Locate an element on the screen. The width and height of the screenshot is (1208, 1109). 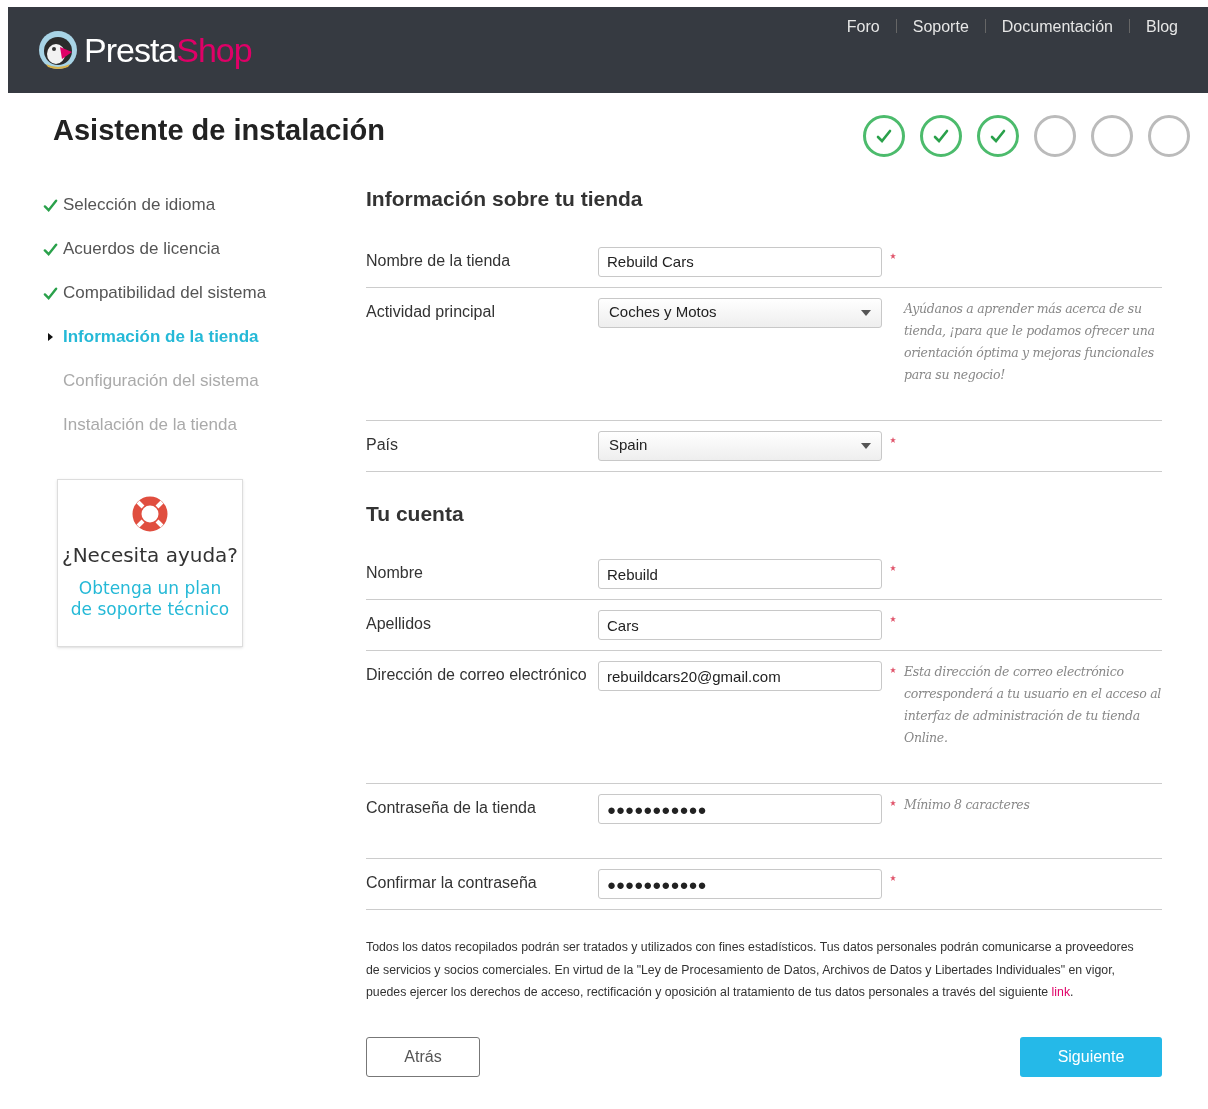
nav-link: Soporte is located at coordinates (940, 27).